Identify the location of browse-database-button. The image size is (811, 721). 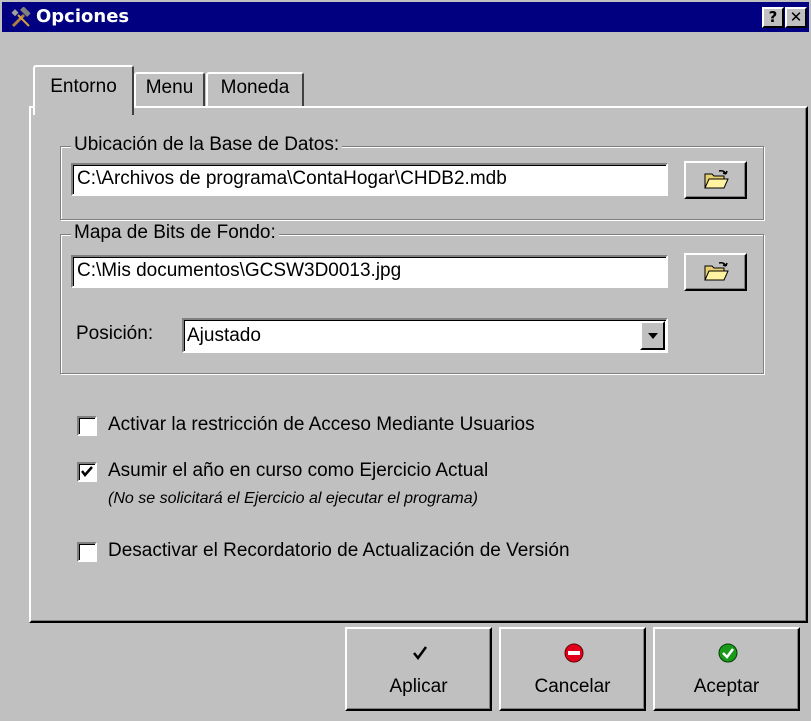
(715, 180).